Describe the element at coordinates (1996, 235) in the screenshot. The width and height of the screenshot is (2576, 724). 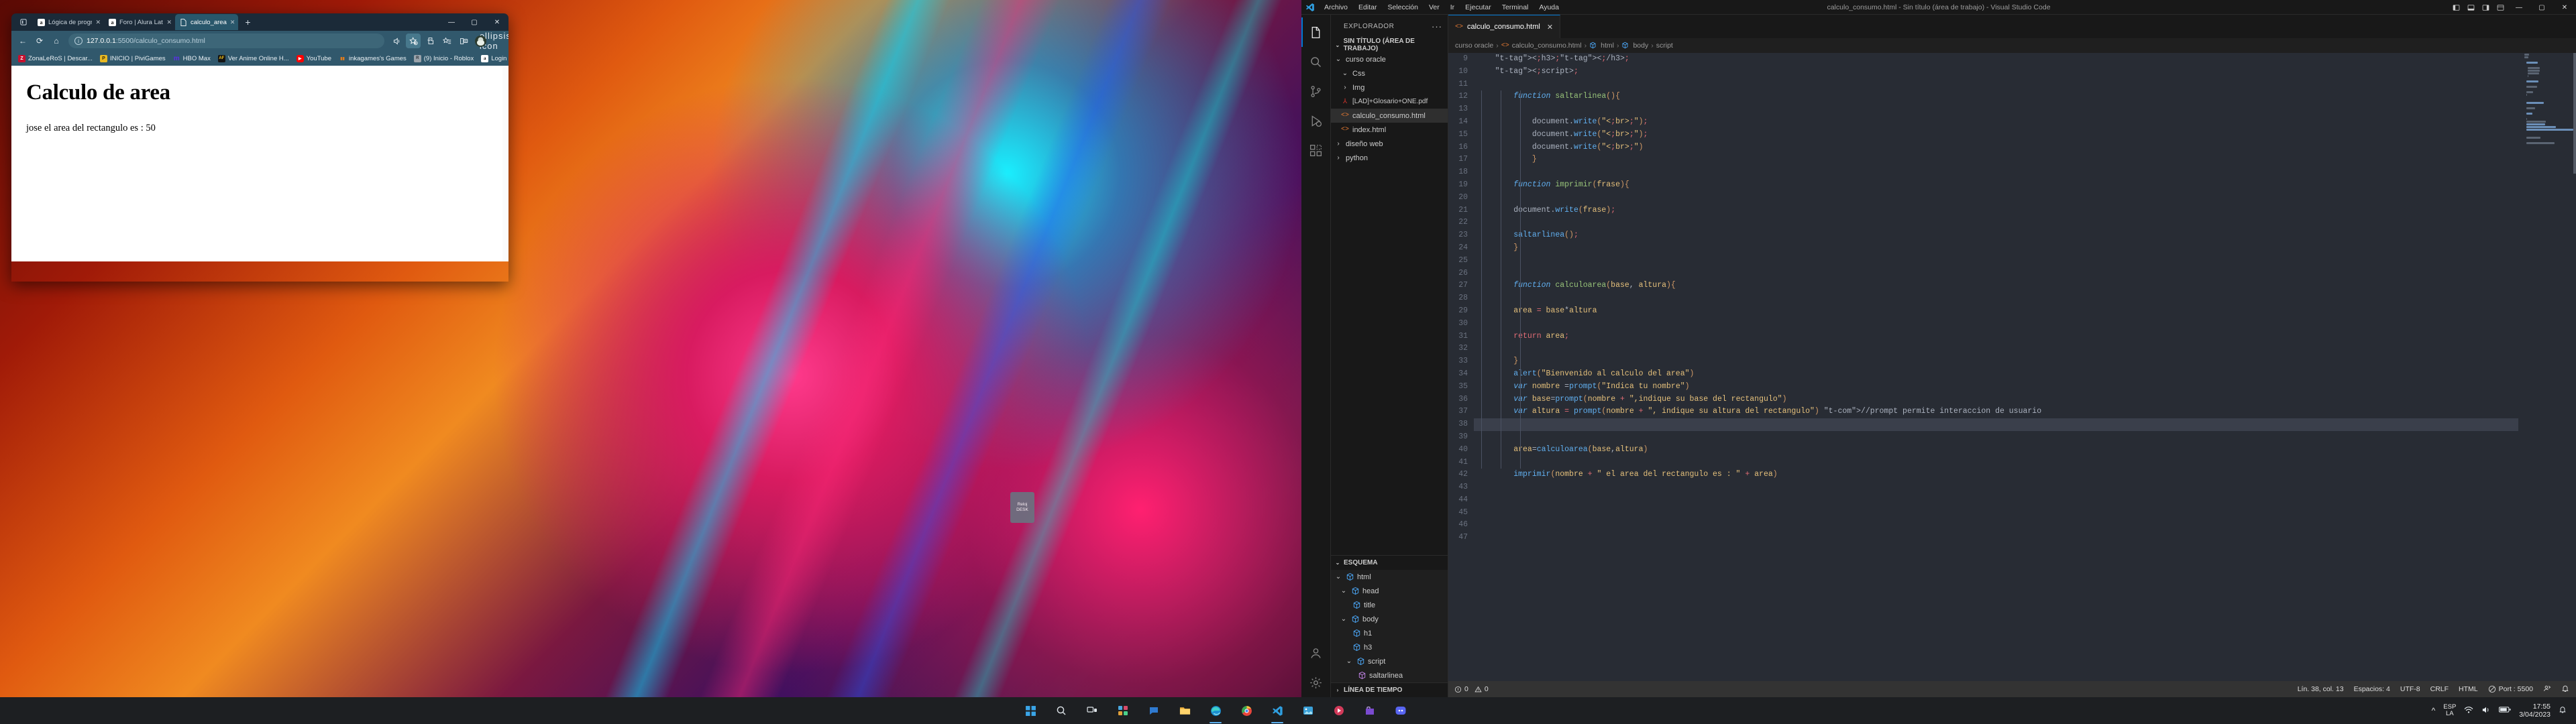
I see `code-line: saltarlinea();` at that location.